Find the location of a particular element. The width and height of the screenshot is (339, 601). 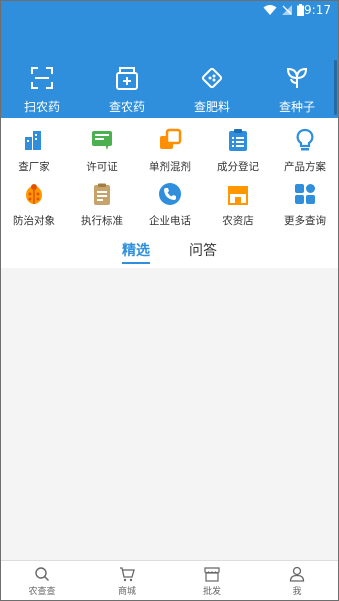

grid-item-standard: 执行标准 is located at coordinates (102, 205).